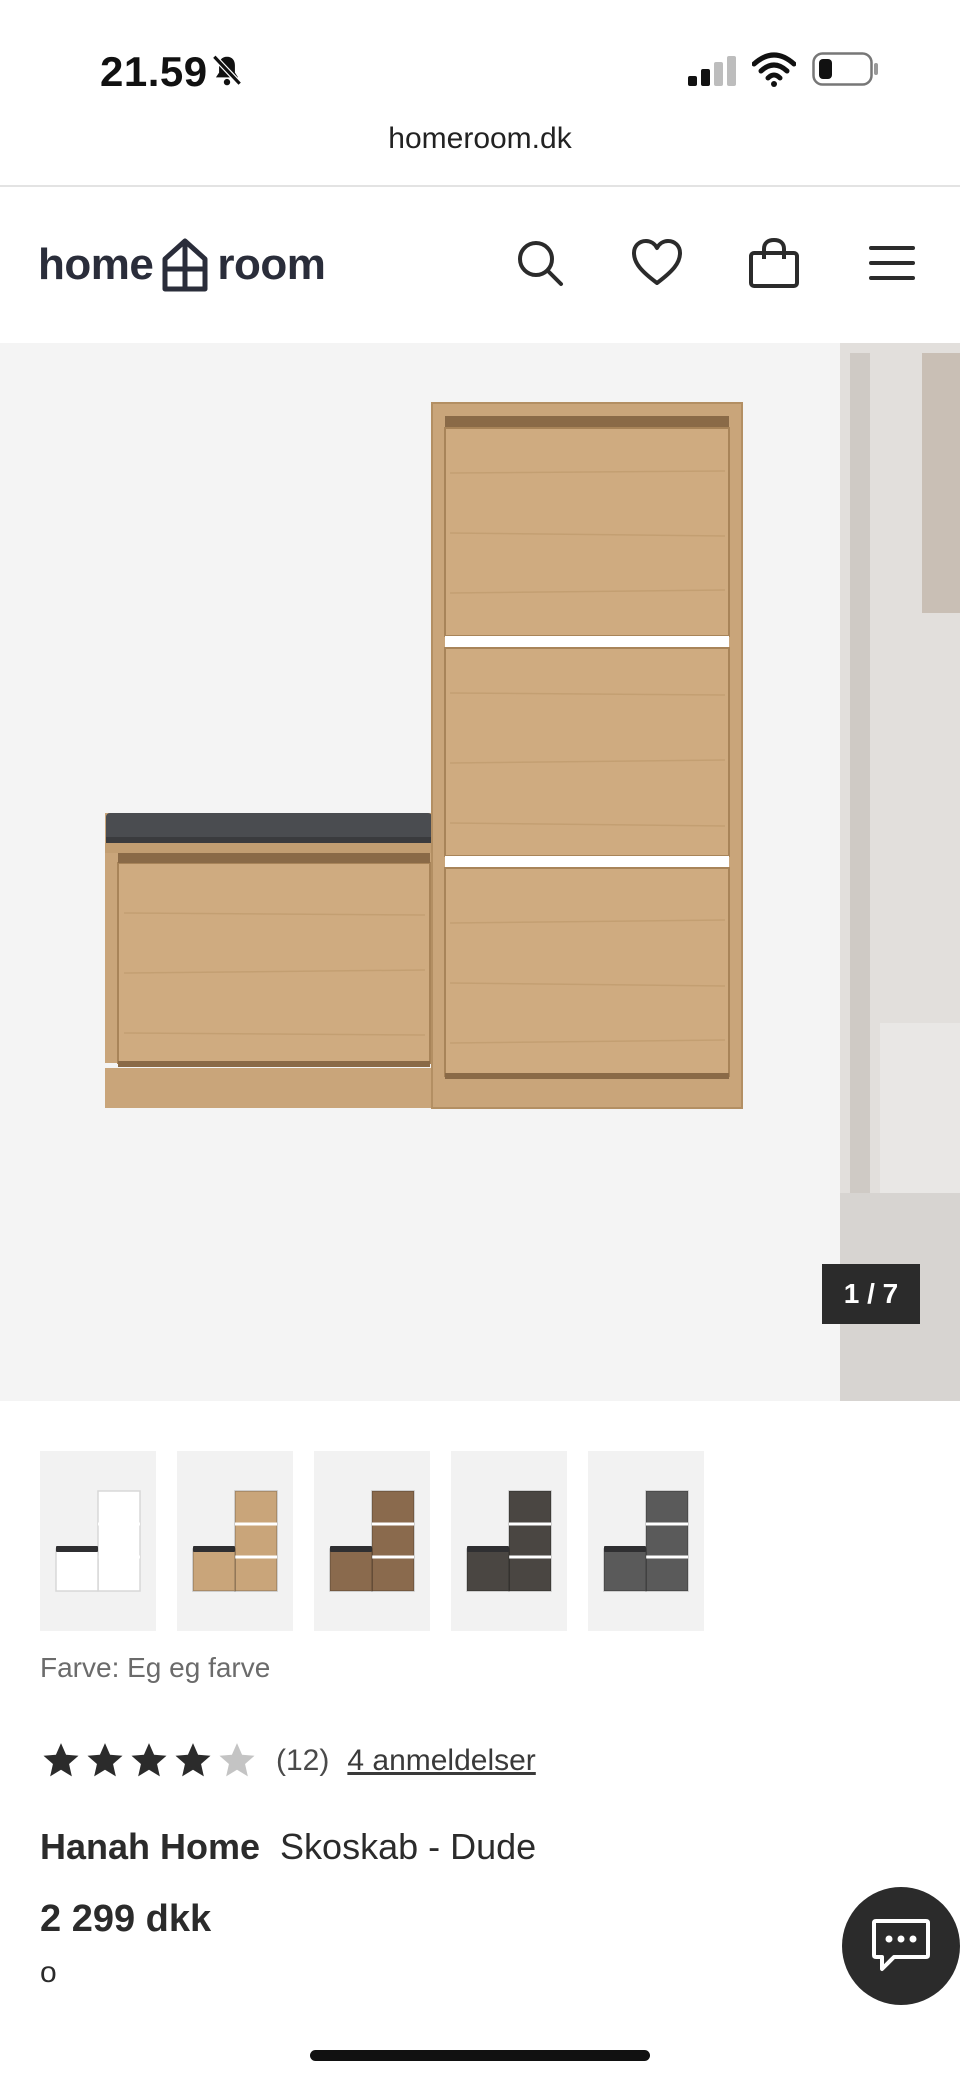 The image size is (960, 2081). Describe the element at coordinates (227, 73) in the screenshot. I see `bell-muted-icon` at that location.